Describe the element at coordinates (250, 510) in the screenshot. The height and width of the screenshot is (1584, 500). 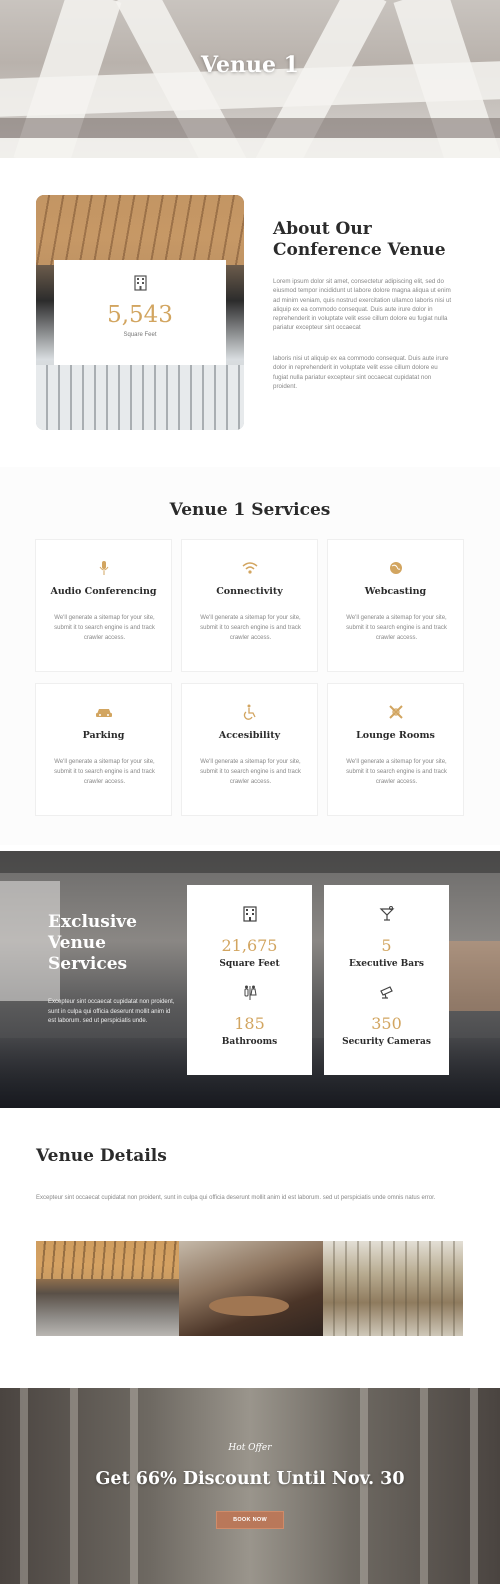
I see `services-title: Venue 1 Services` at that location.